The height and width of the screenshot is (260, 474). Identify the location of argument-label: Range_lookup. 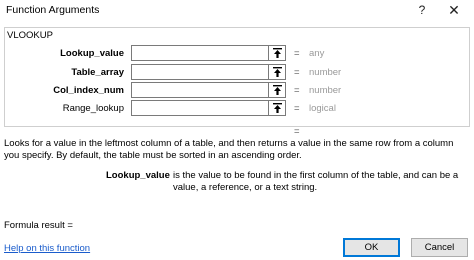
(93, 108).